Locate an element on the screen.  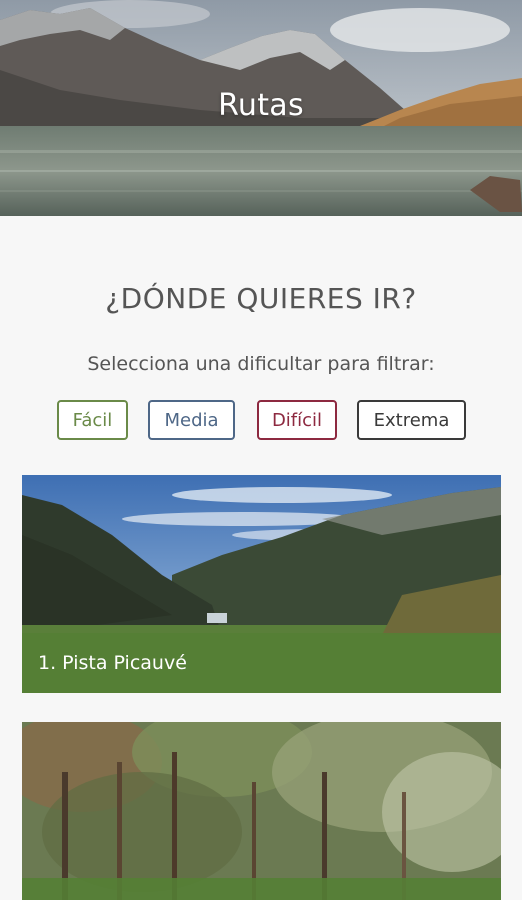
filter-button-extrema: Extrema is located at coordinates (411, 420).